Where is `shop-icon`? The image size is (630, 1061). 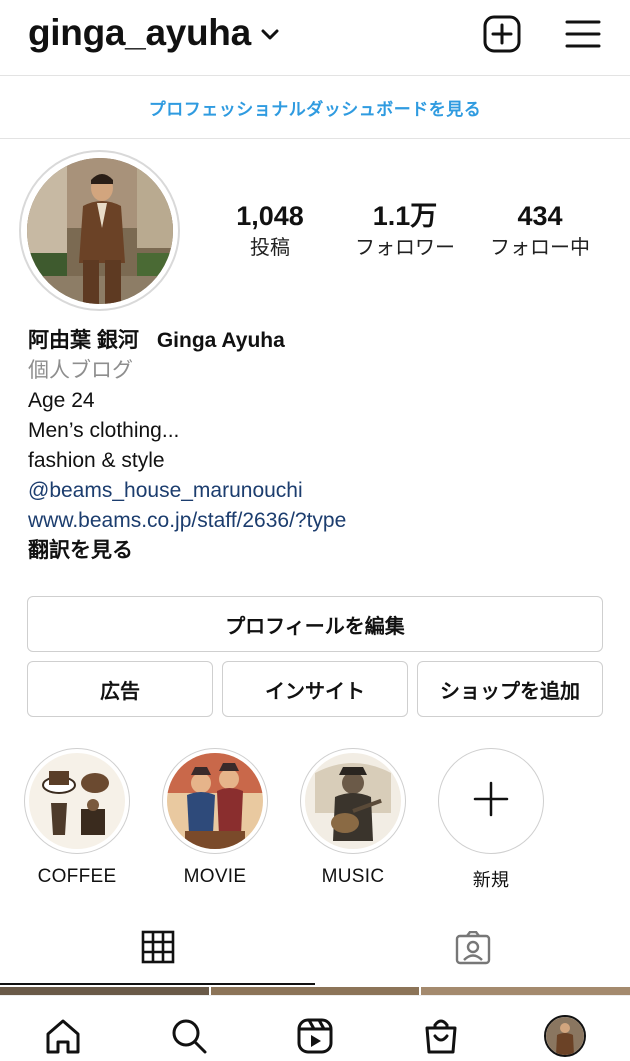
shop-icon is located at coordinates (441, 1036).